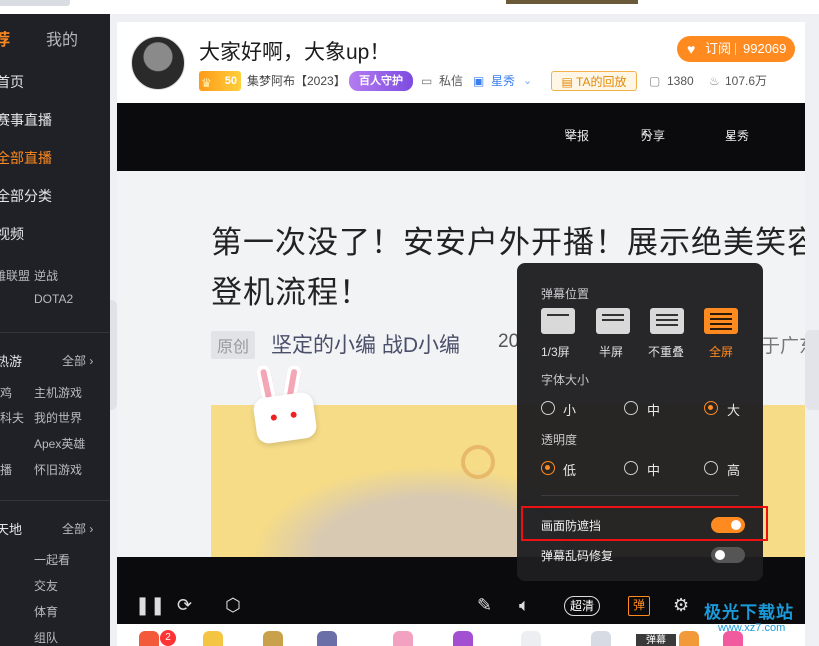 Image resolution: width=819 pixels, height=646 pixels. Describe the element at coordinates (631, 468) in the screenshot. I see `opacity-medium-radio` at that location.